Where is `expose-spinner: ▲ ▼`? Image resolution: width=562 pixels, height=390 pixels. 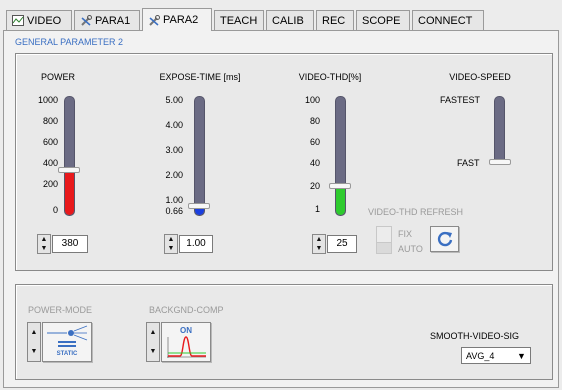
expose-spinner: ▲ ▼ is located at coordinates (171, 244).